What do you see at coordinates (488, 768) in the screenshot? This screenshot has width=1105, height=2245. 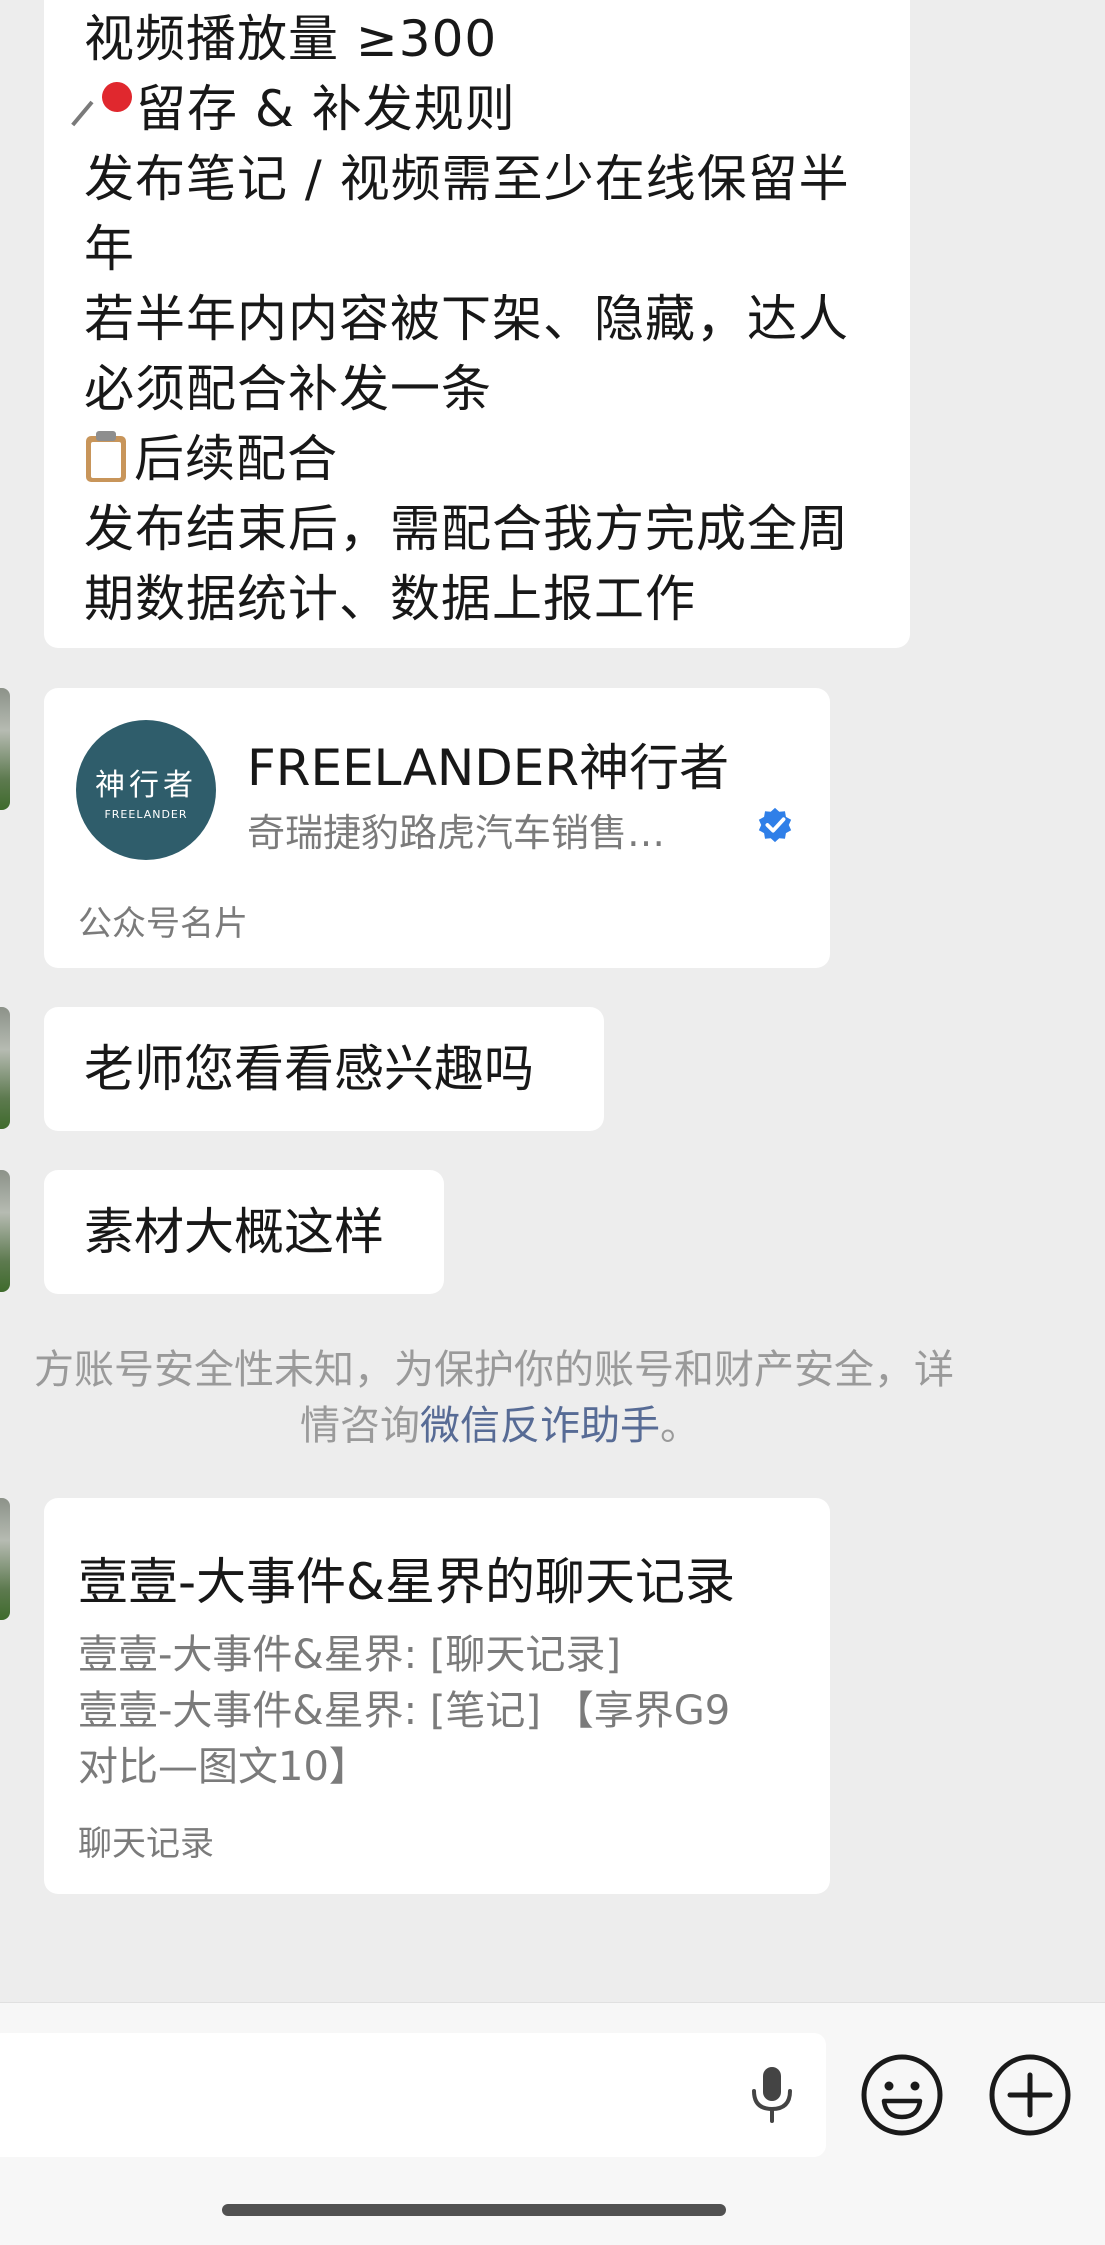 I see `account-name: FREELANDER神行者` at bounding box center [488, 768].